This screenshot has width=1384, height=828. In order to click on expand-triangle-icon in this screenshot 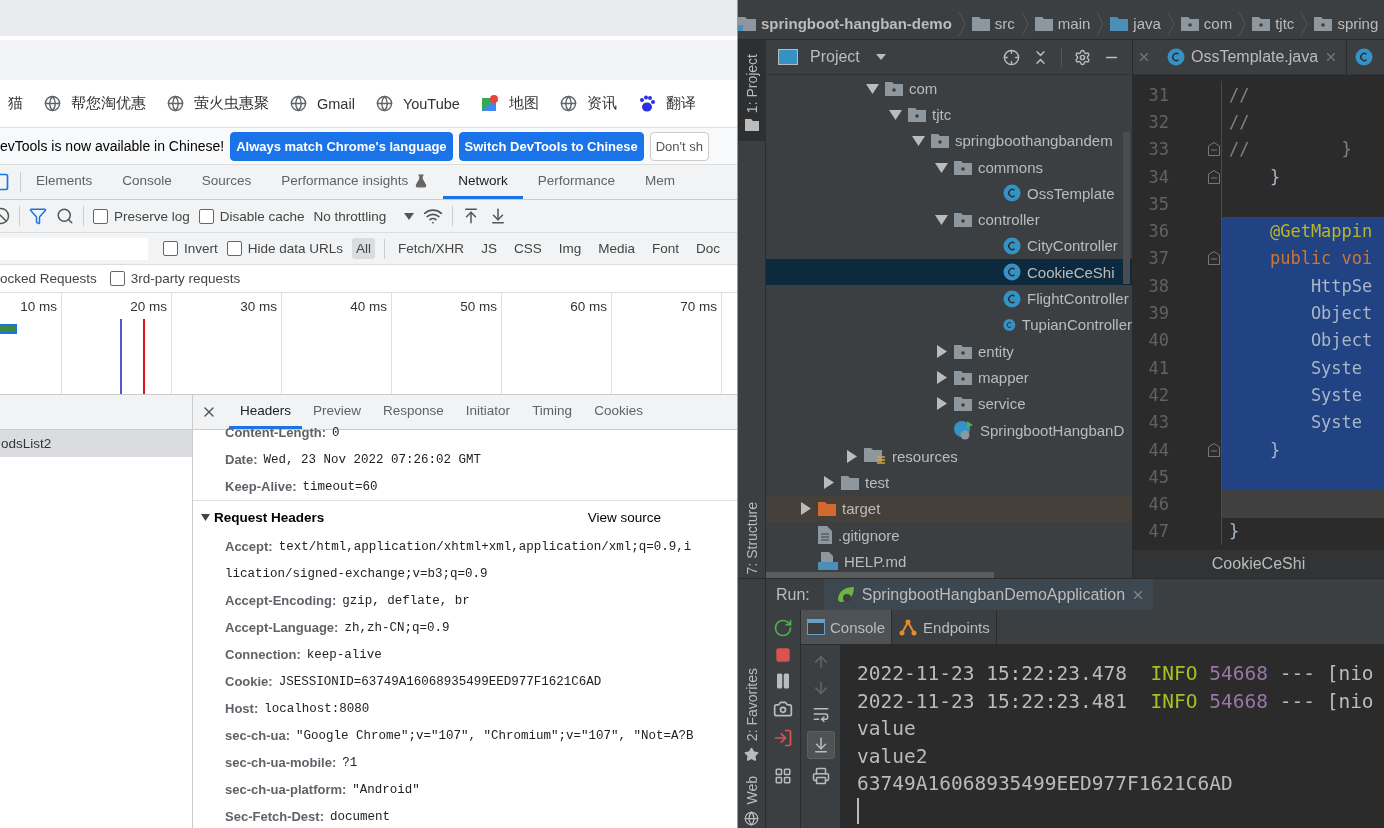, I will do `click(205, 517)`.